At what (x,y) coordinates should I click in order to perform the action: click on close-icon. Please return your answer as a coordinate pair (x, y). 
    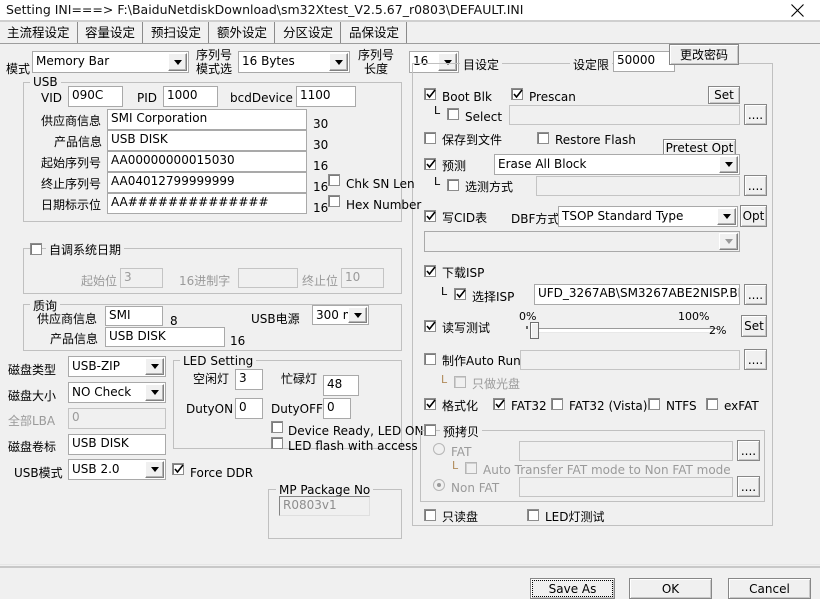
    Looking at the image, I should click on (797, 10).